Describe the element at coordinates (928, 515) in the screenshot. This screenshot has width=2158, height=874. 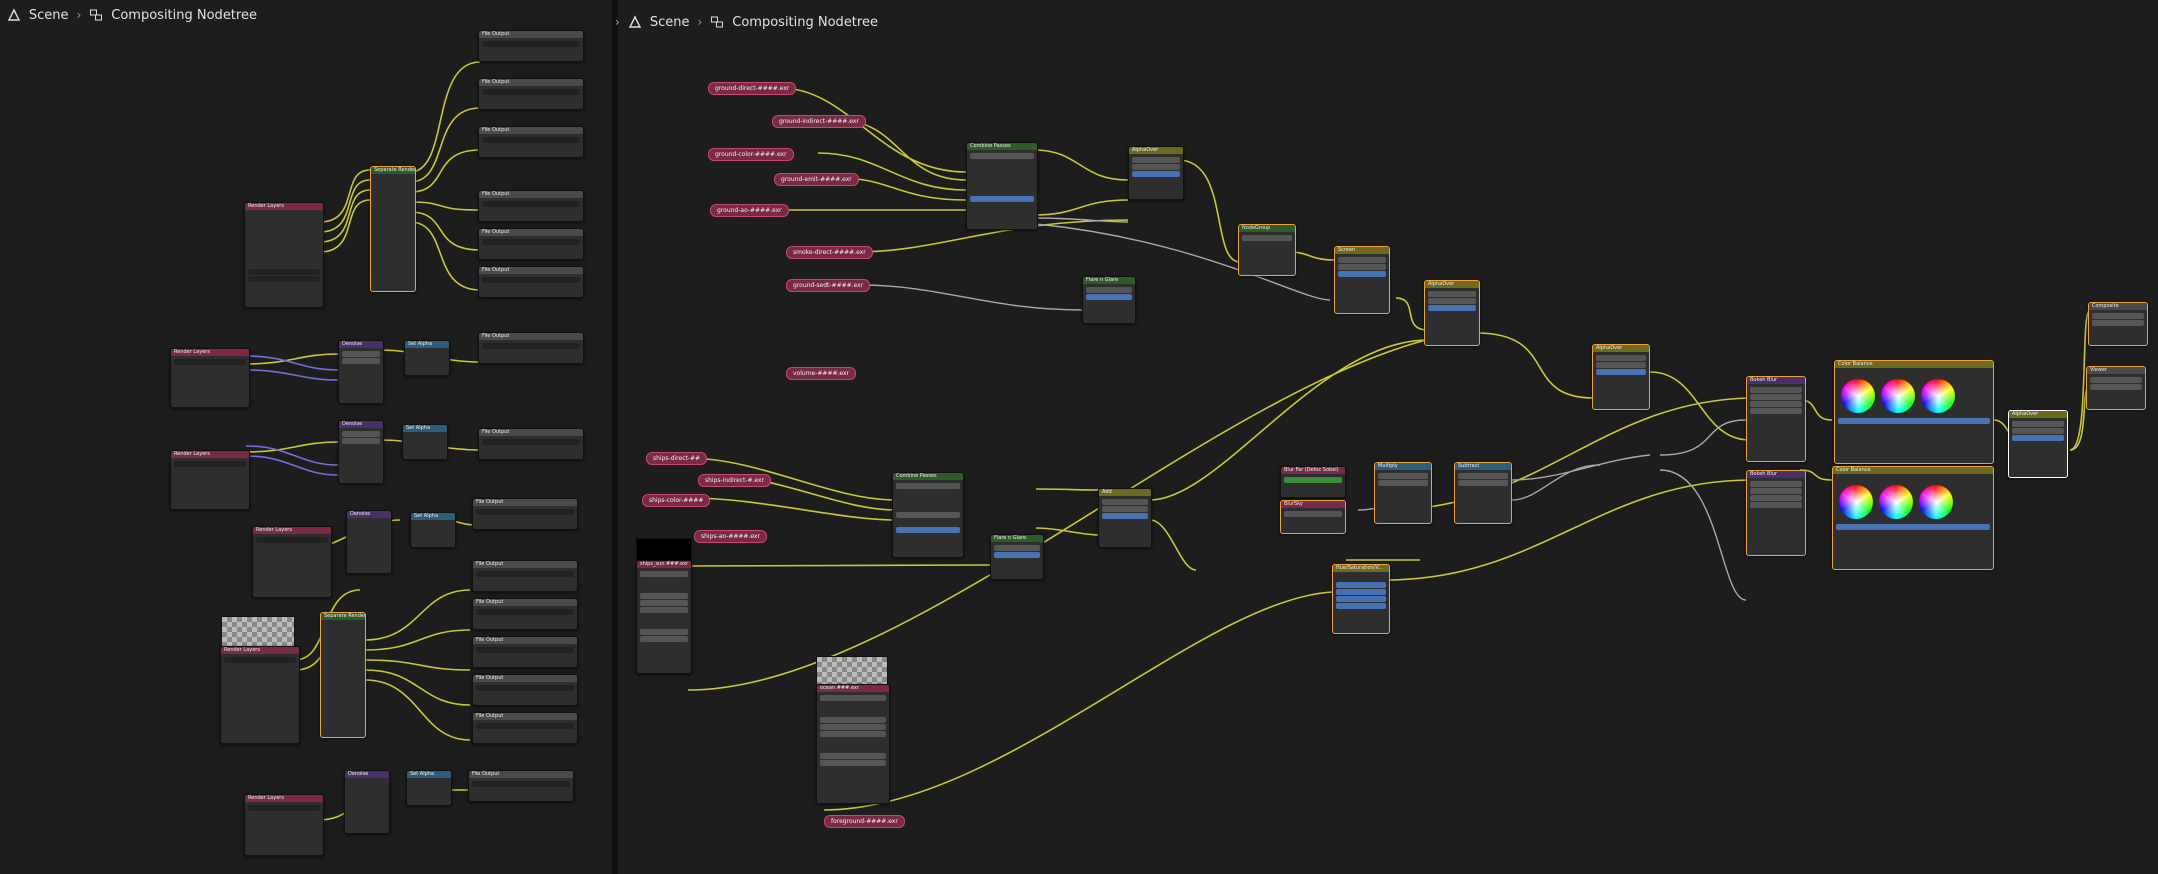
I see `mist-field` at that location.